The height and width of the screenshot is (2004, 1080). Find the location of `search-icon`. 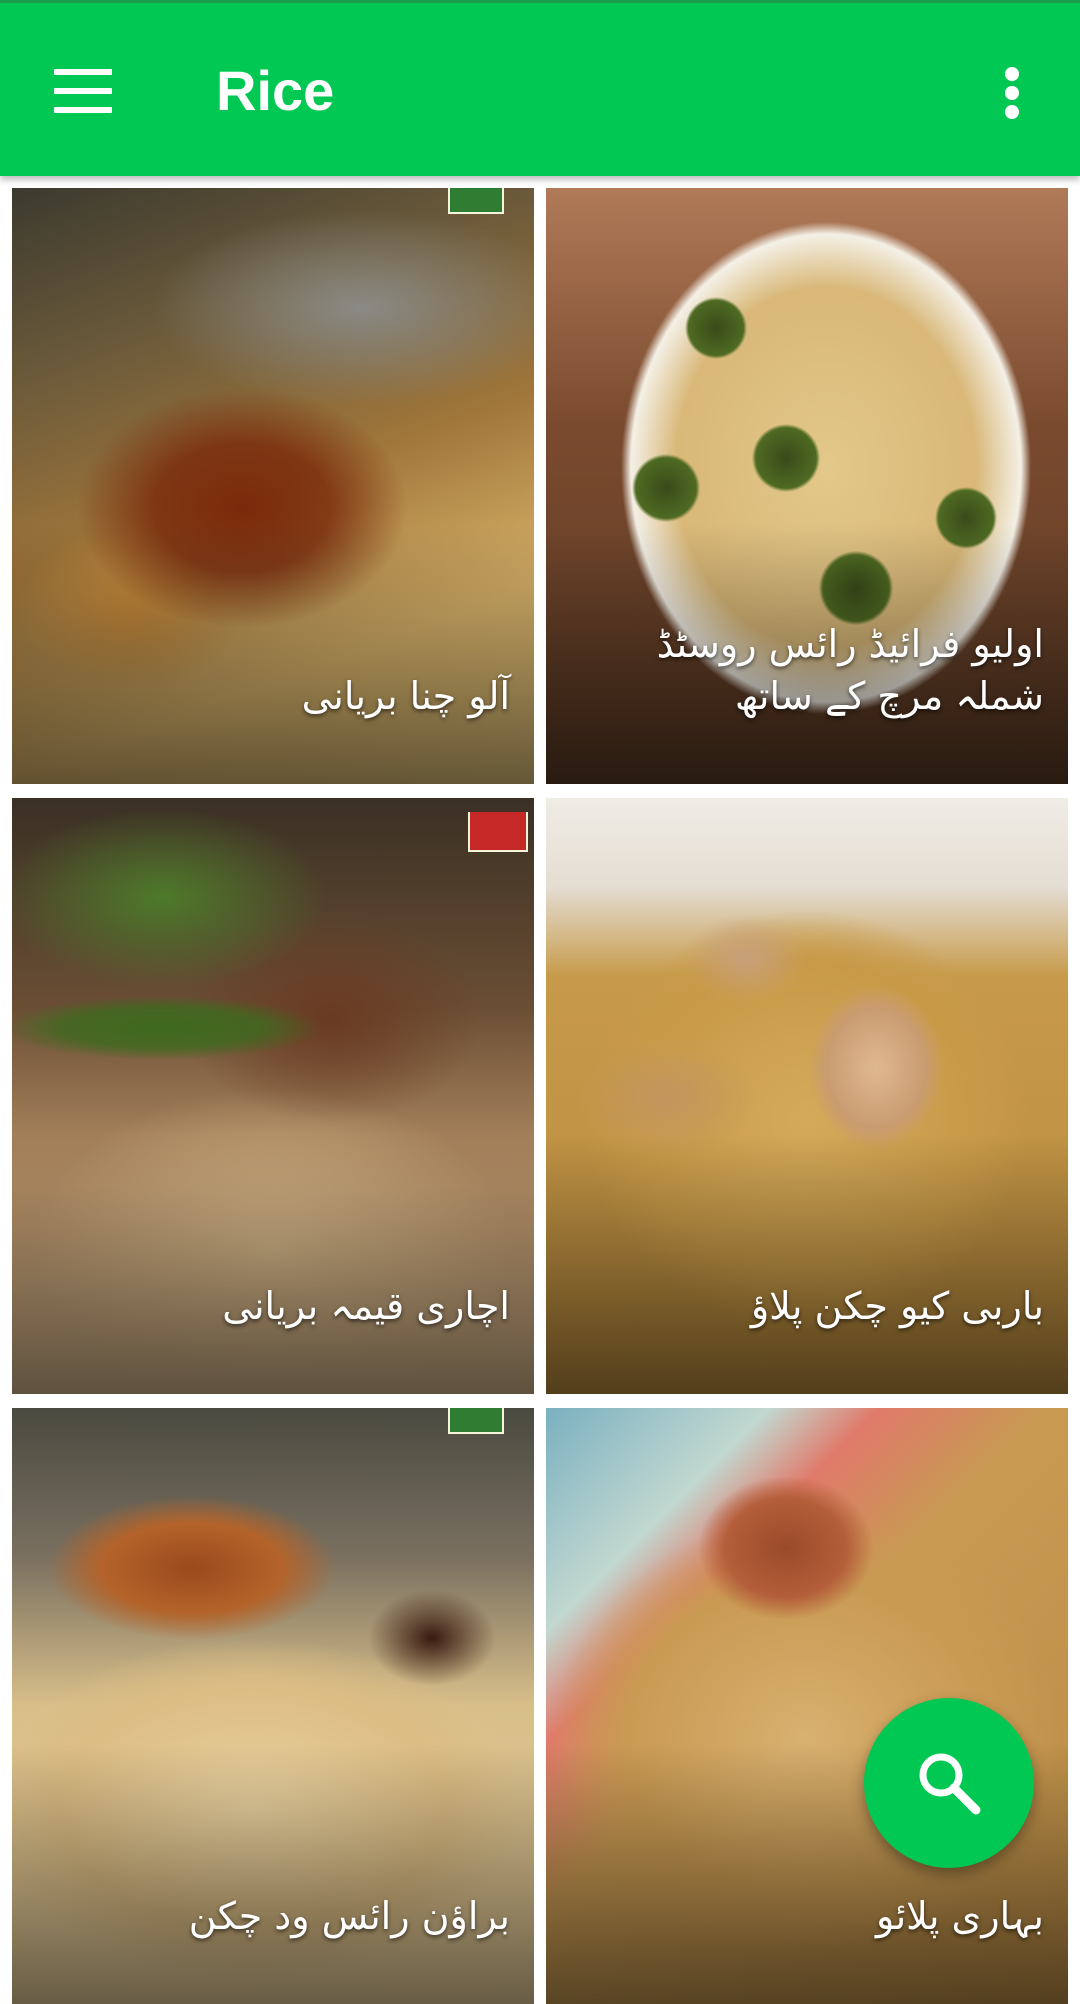

search-icon is located at coordinates (950, 1784).